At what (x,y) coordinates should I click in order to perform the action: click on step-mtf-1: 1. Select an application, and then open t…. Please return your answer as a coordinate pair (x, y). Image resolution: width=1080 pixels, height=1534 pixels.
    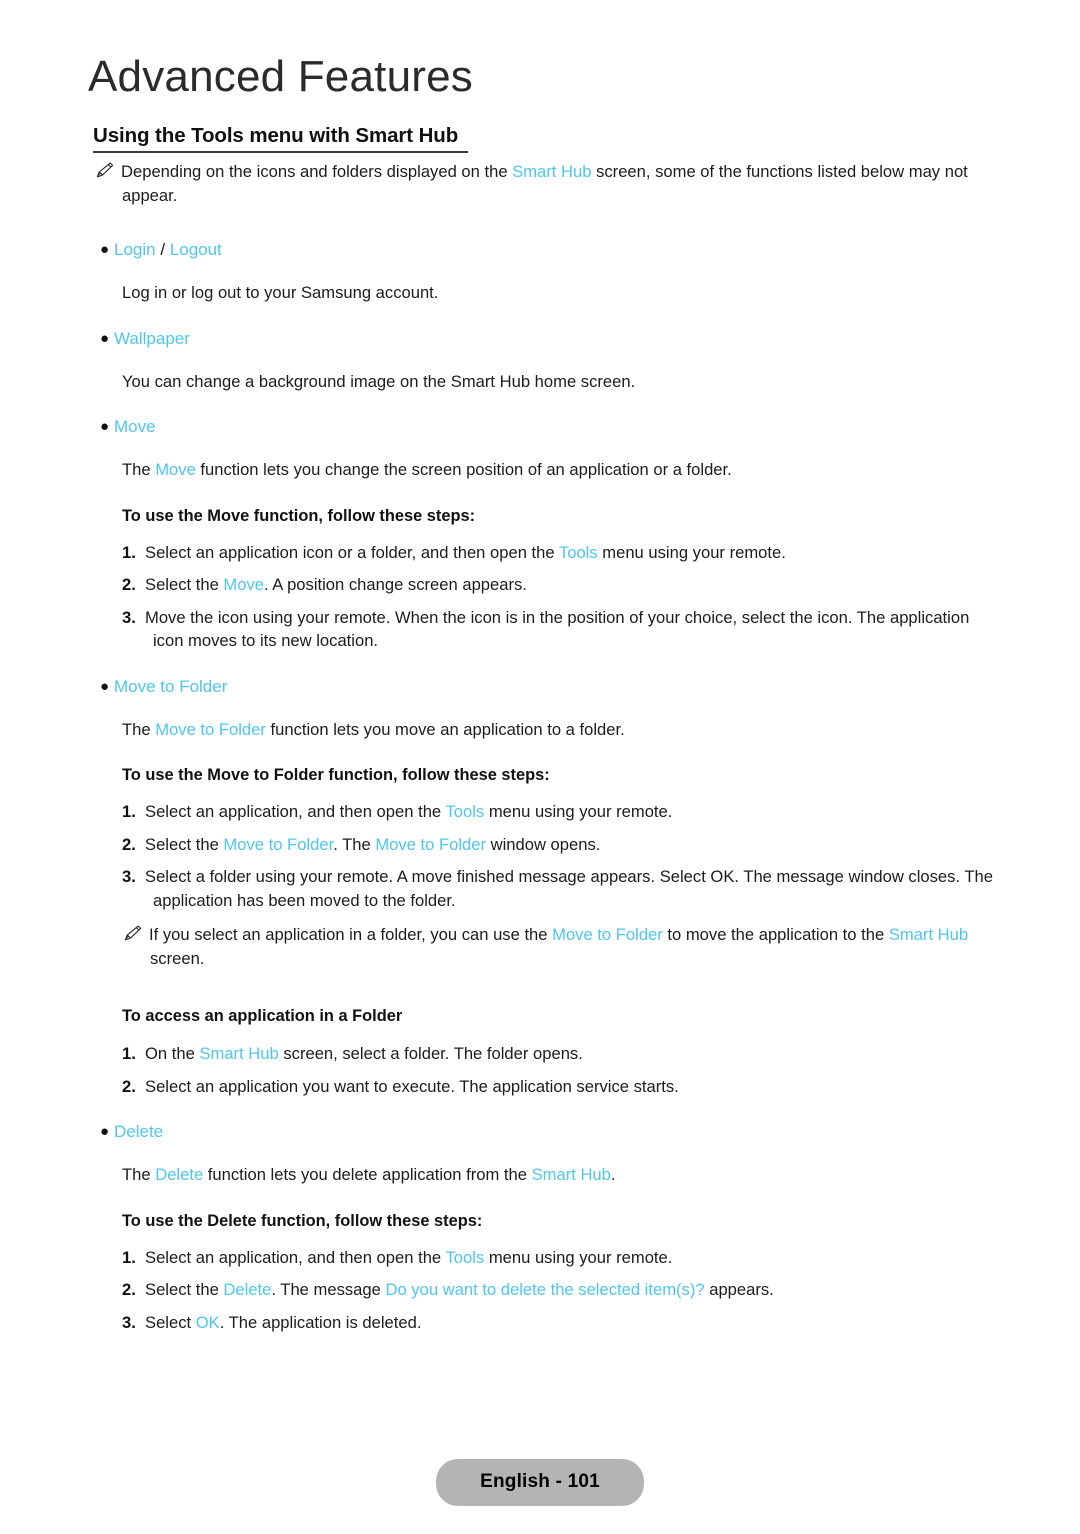
    Looking at the image, I should click on (540, 812).